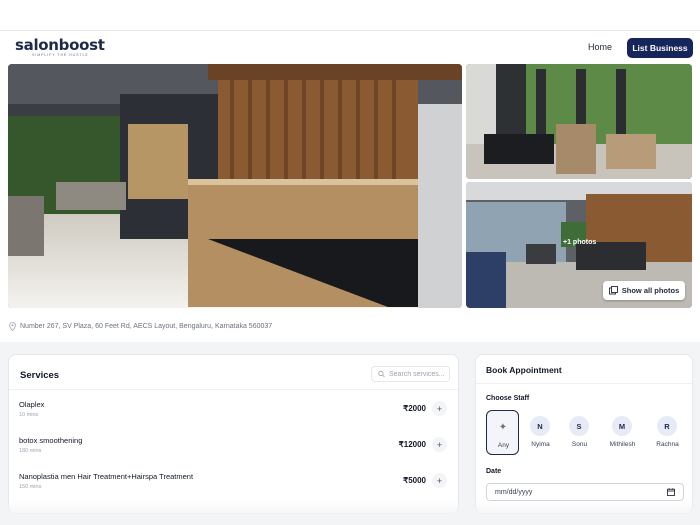  I want to click on book-appointment-title: Book Appointment, so click(524, 370).